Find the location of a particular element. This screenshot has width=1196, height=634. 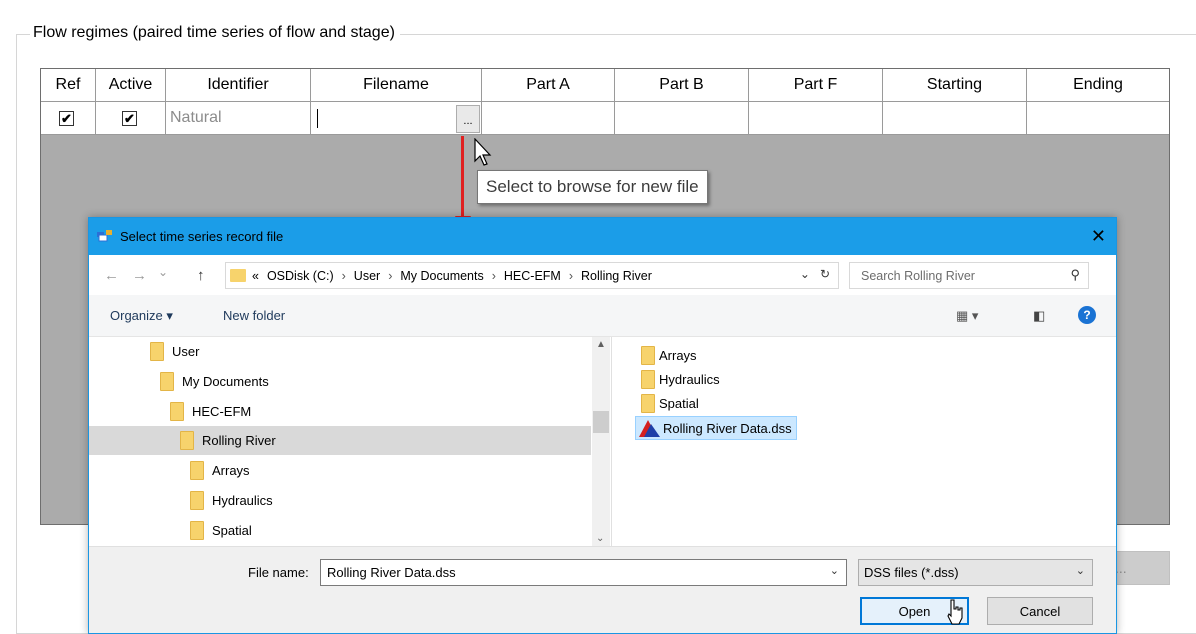

column-header-filename: Filename is located at coordinates (396, 85).